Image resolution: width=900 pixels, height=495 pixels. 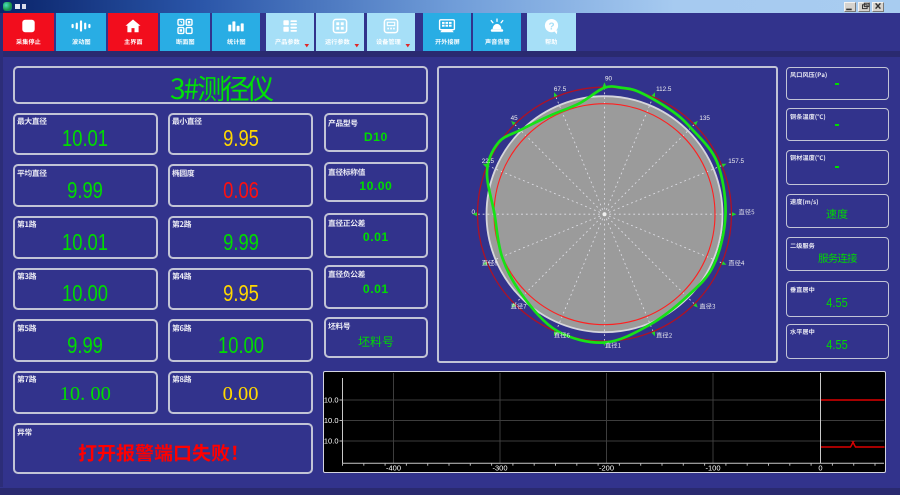 What do you see at coordinates (393, 468) in the screenshot?
I see `svg-text: -400` at bounding box center [393, 468].